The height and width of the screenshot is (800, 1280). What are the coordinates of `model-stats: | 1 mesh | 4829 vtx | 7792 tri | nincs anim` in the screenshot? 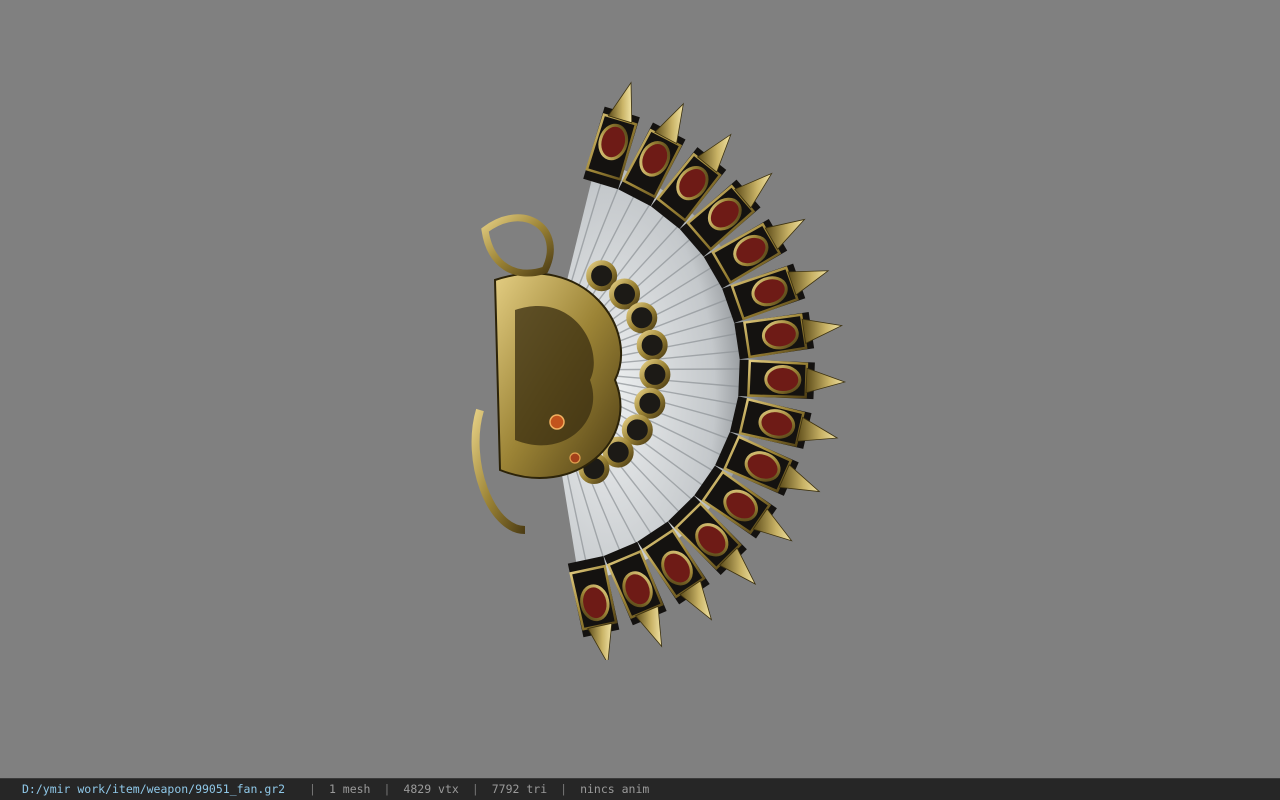 It's located at (472, 789).